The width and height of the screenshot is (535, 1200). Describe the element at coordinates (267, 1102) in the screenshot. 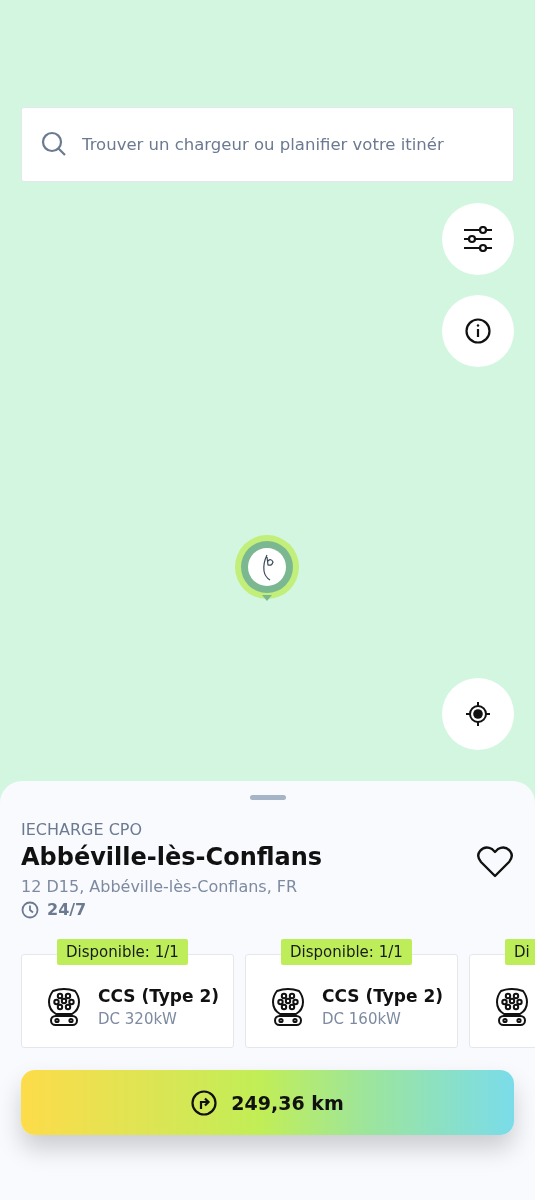

I see `route-button: 249,36 km` at that location.